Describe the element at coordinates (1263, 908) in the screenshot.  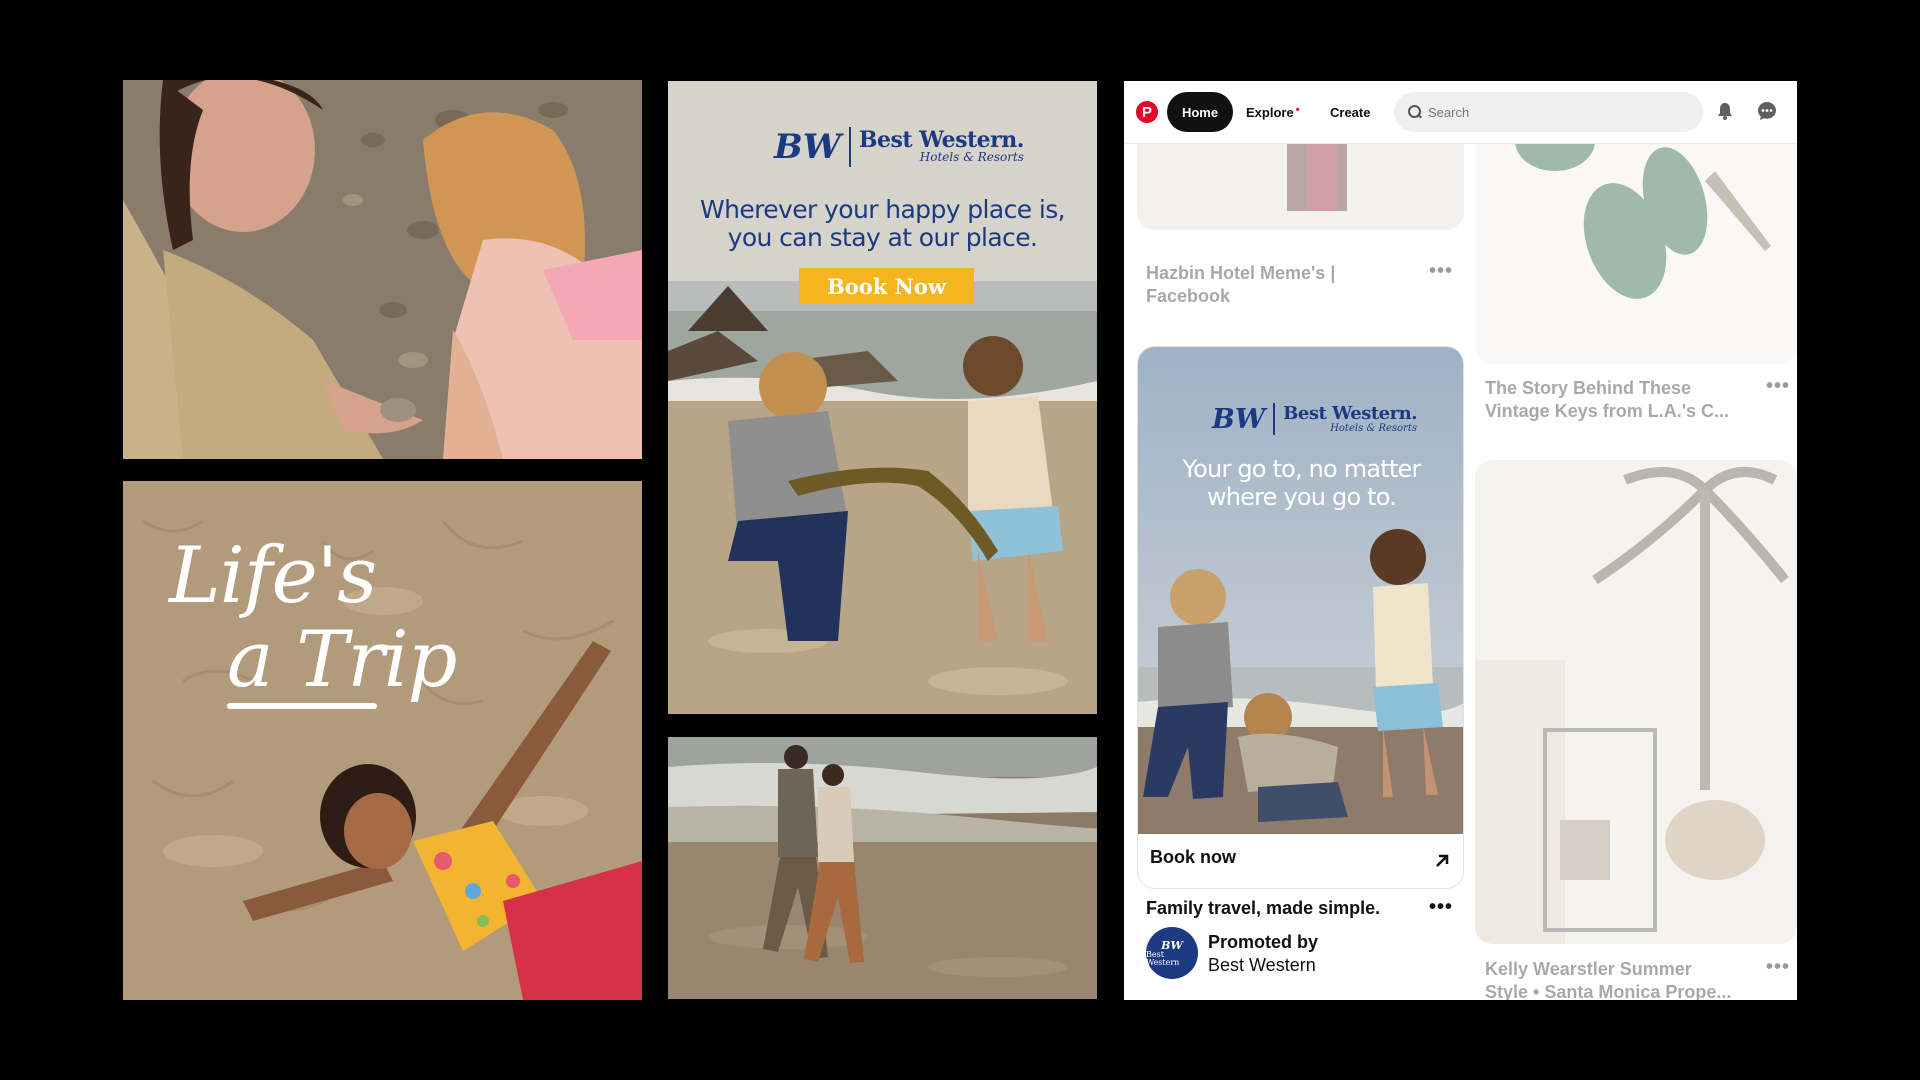
I see `promoted-pin-title: Family travel, made simple.` at that location.